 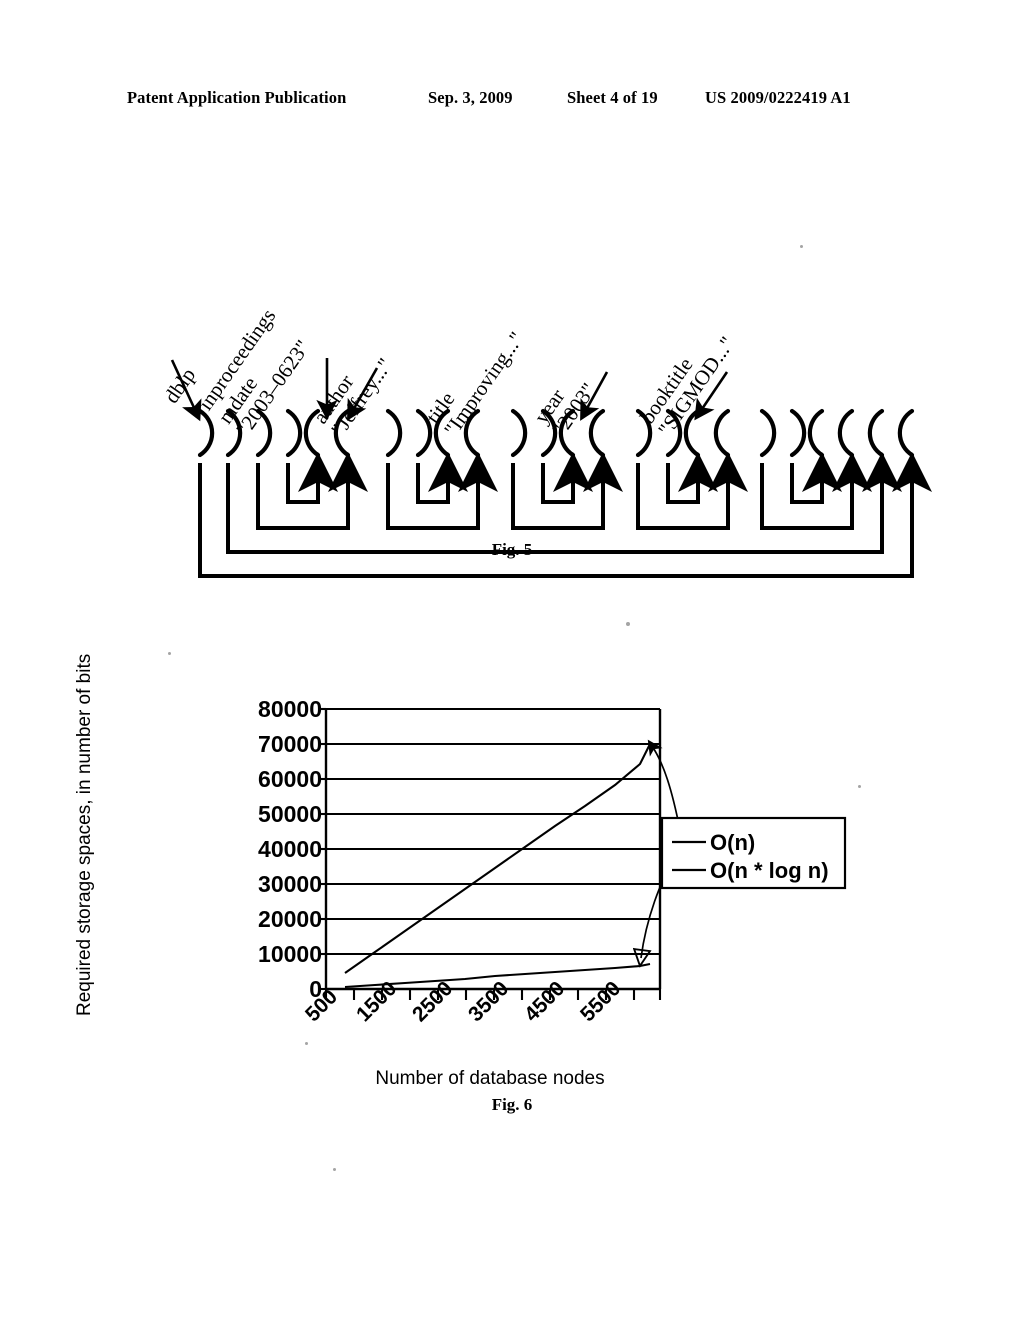 I want to click on header-patent-number: US 2009/0222419 A1, so click(x=778, y=97).